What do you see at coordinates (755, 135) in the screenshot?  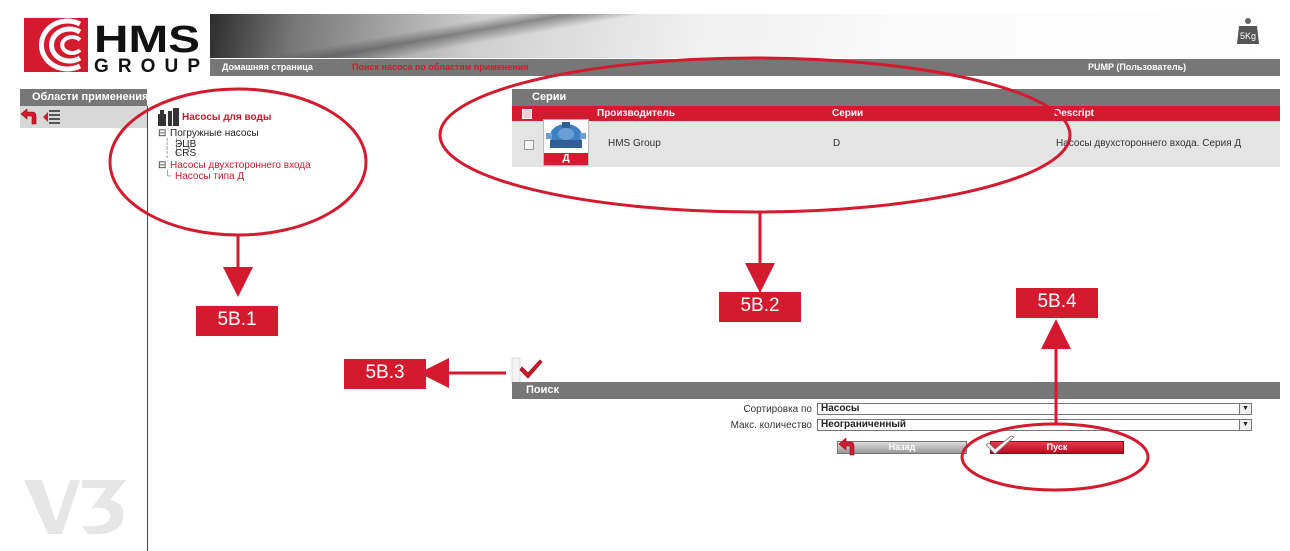 I see `annotation-ellipse-series` at bounding box center [755, 135].